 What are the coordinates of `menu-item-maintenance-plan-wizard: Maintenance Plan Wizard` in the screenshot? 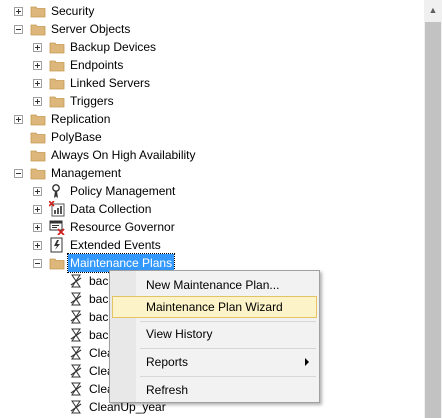 It's located at (214, 307).